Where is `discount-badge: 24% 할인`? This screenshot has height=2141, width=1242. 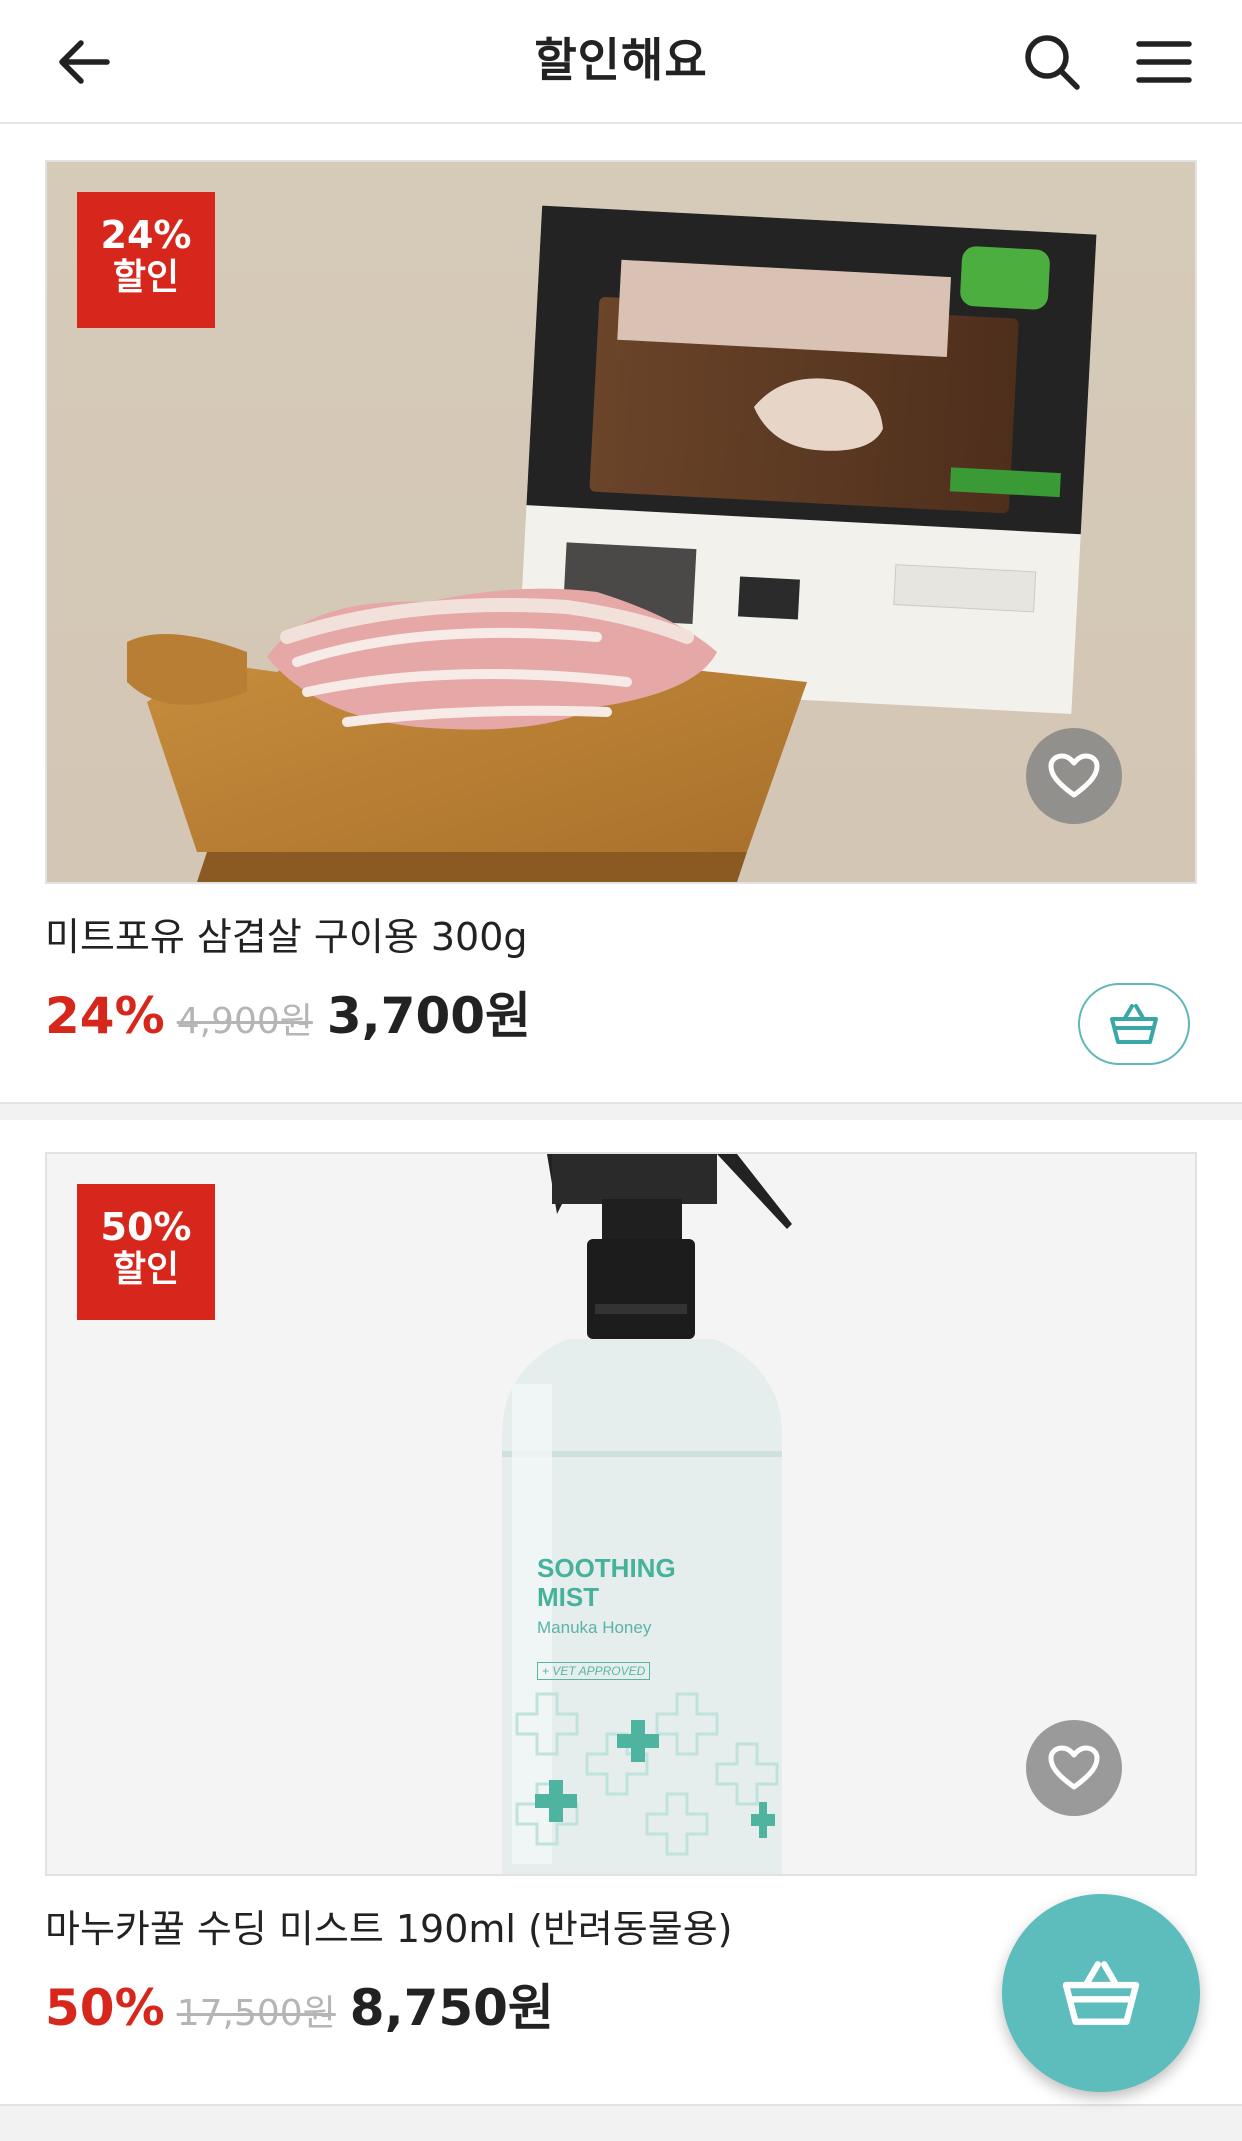 discount-badge: 24% 할인 is located at coordinates (146, 260).